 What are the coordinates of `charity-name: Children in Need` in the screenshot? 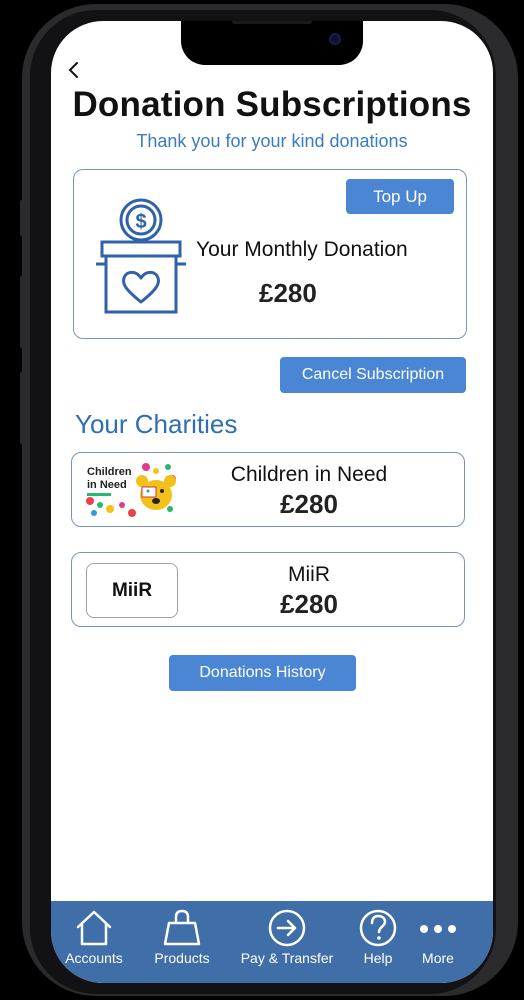 It's located at (309, 474).